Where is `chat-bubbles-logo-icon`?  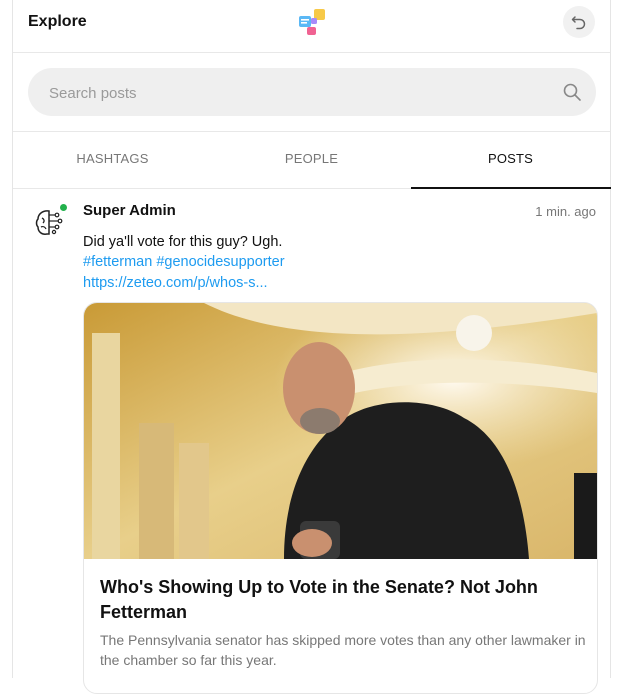 chat-bubbles-logo-icon is located at coordinates (312, 22).